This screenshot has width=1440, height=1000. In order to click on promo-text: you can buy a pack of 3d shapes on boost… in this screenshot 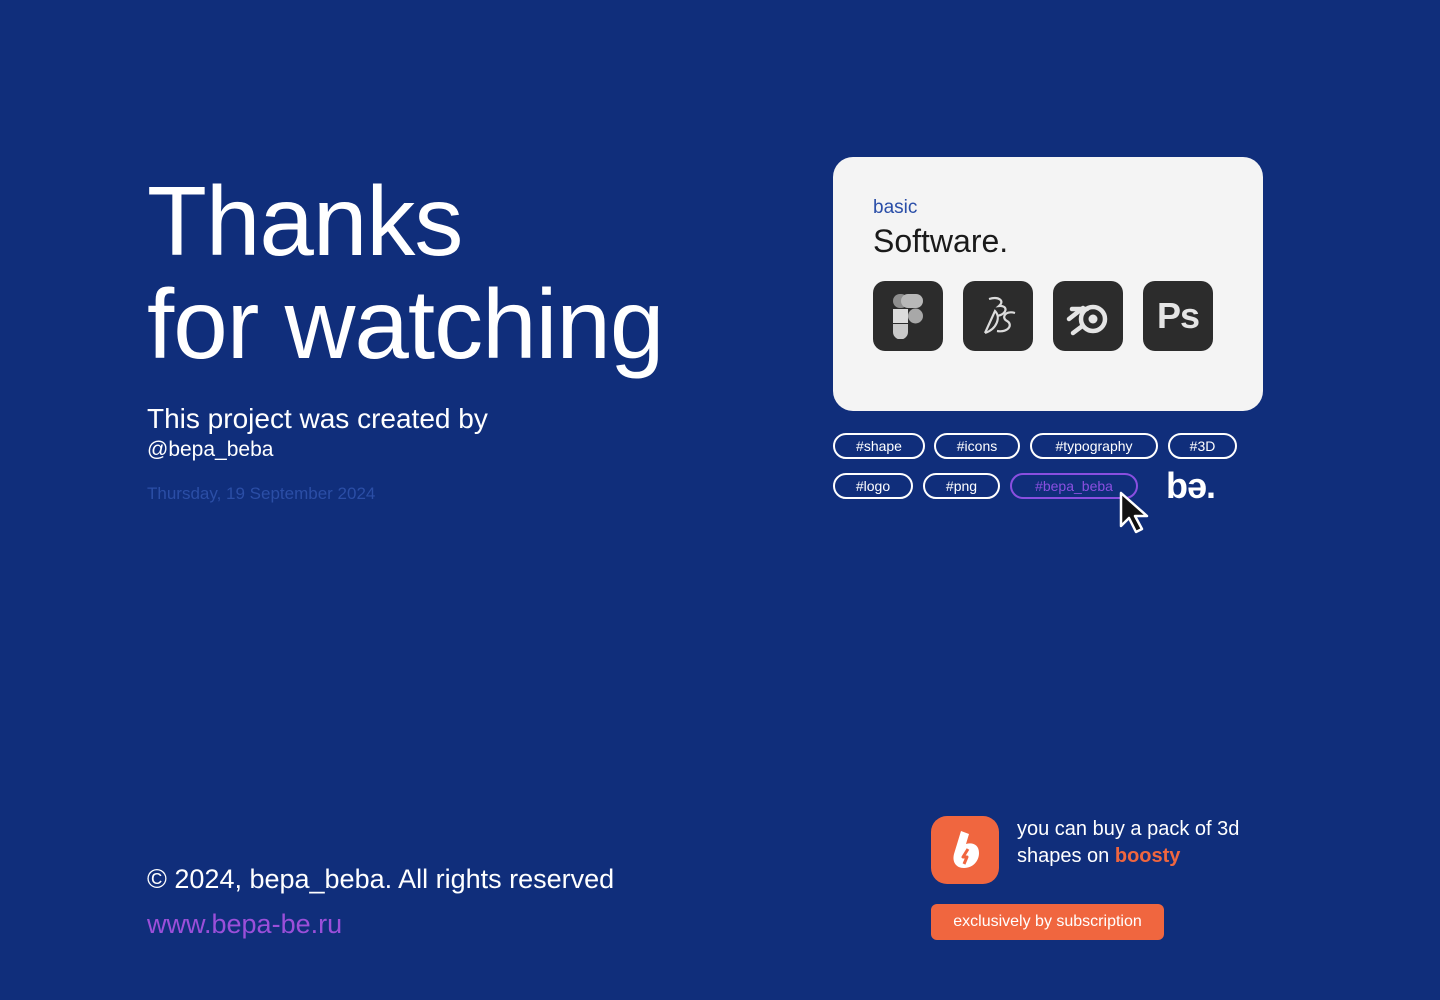, I will do `click(1128, 843)`.